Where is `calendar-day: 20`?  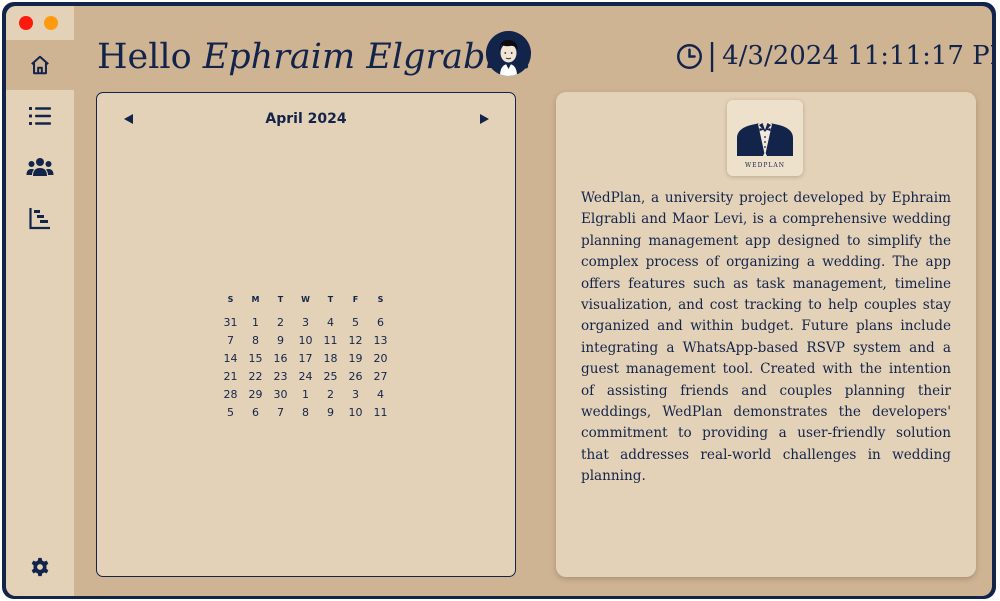
calendar-day: 20 is located at coordinates (380, 358).